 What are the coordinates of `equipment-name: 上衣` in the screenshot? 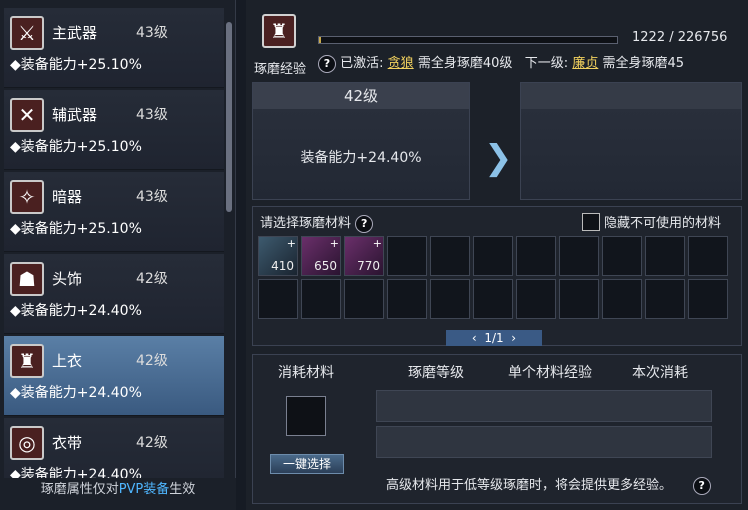 It's located at (67, 361).